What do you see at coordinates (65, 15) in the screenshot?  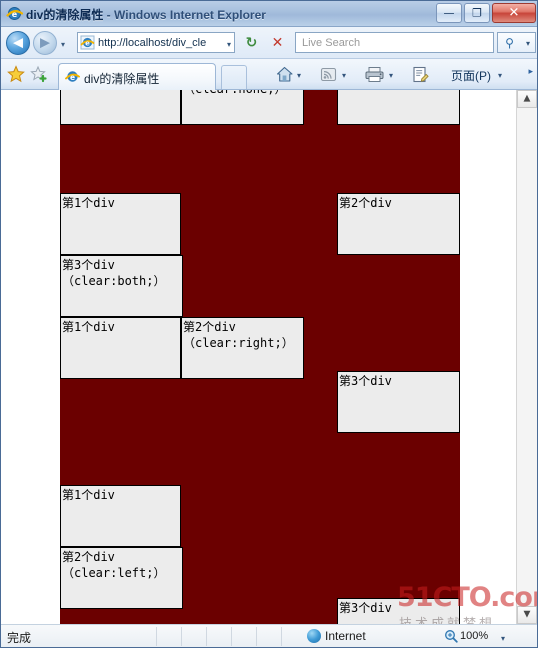 I see `window-title-page: div的清除属性` at bounding box center [65, 15].